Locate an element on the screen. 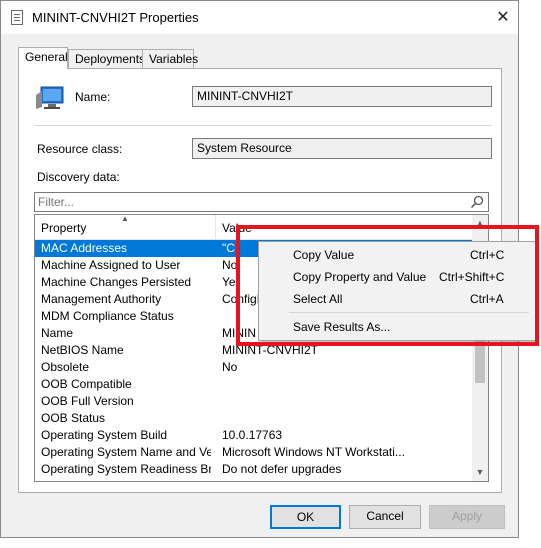  resource-class-label: Resource class: is located at coordinates (80, 149).